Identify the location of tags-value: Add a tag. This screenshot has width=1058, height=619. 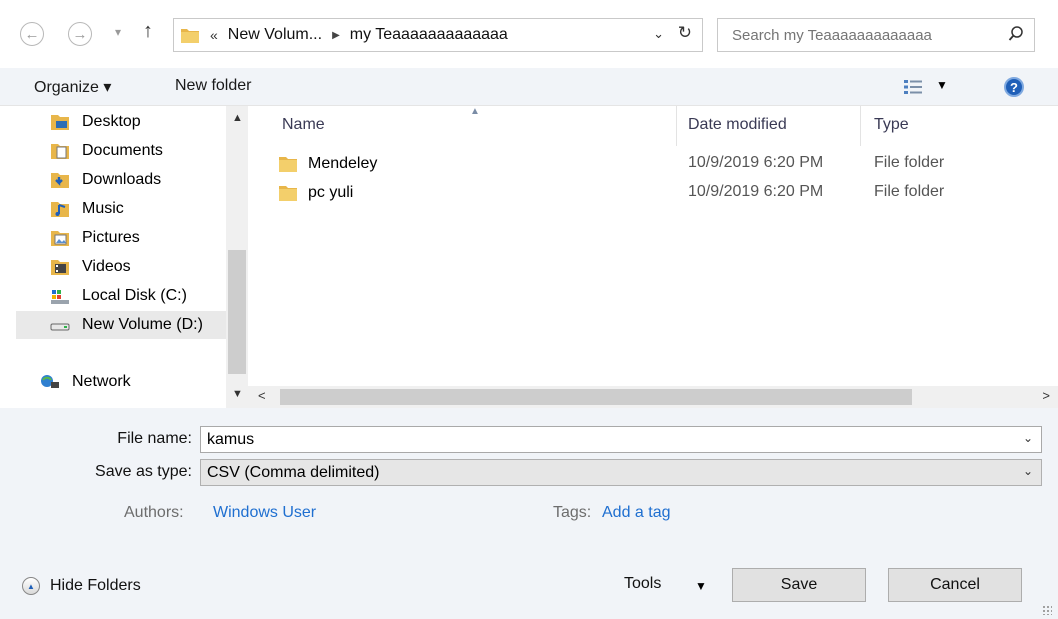
(636, 513).